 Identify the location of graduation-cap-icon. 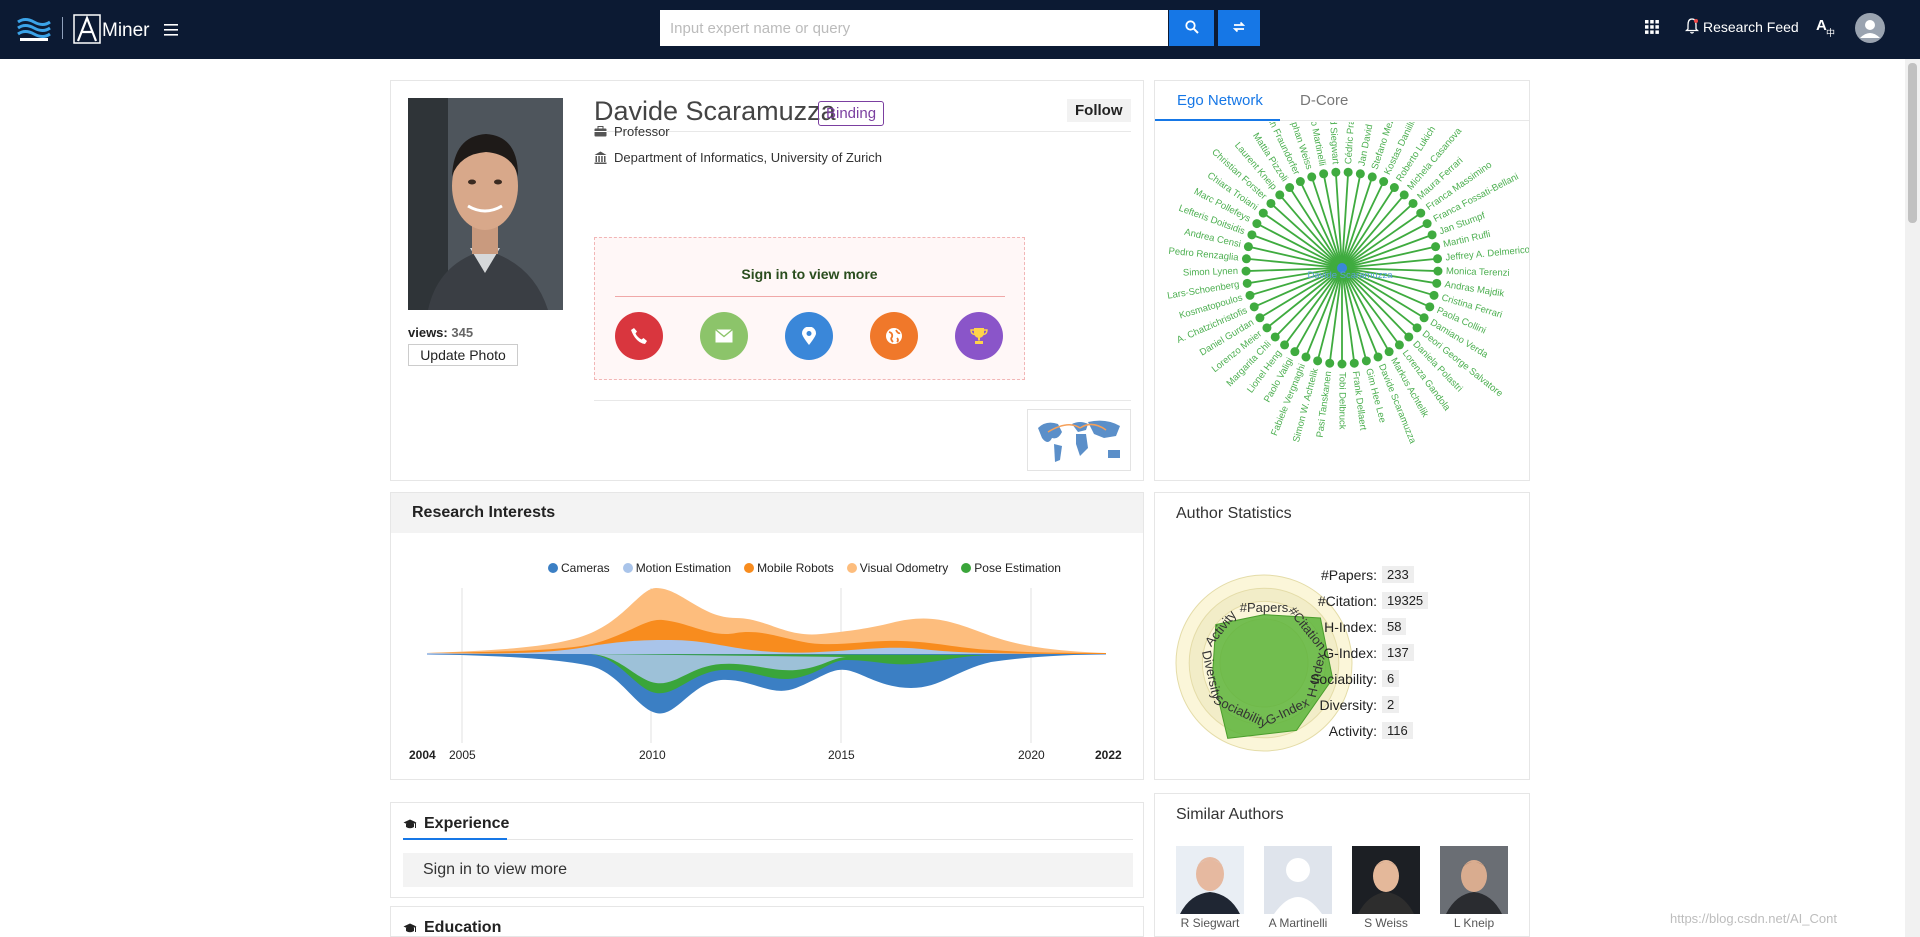
(410, 927).